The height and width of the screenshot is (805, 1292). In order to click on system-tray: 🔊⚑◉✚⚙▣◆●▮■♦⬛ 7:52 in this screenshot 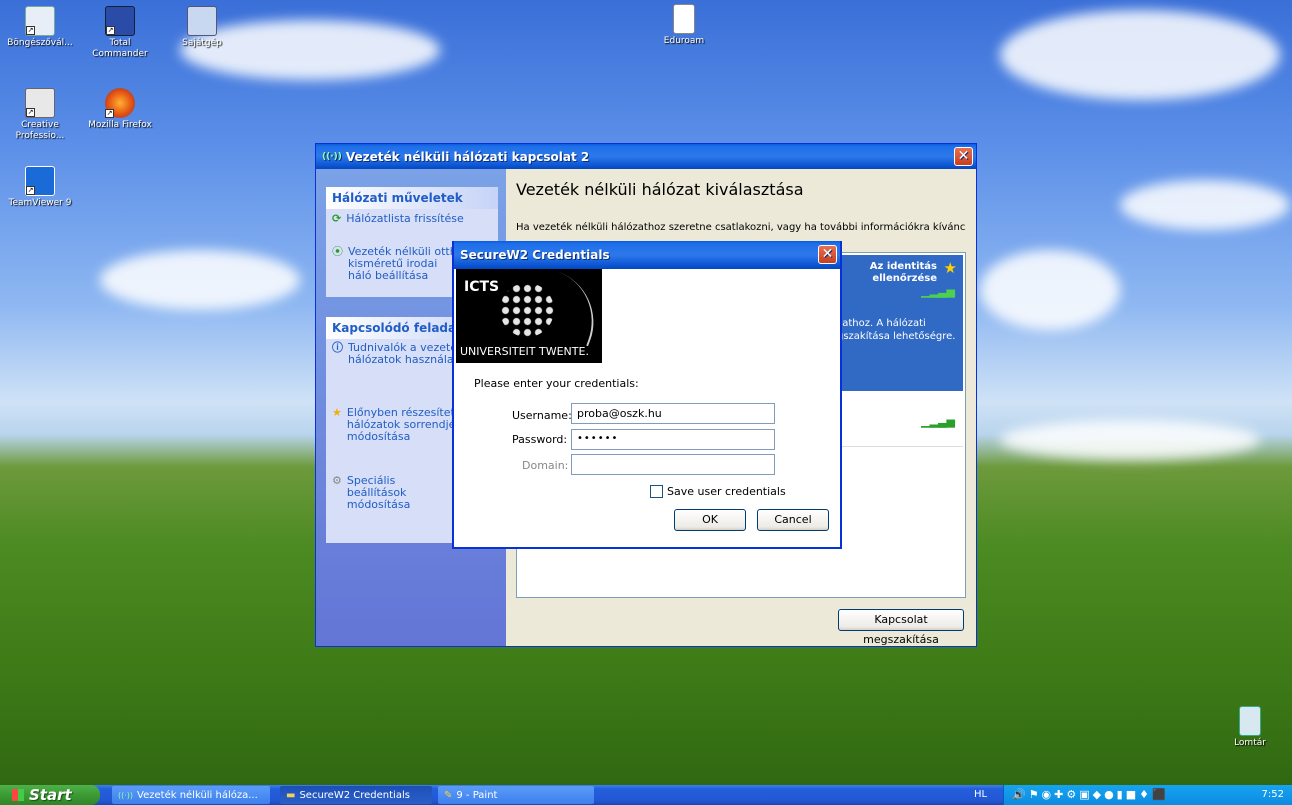, I will do `click(1147, 795)`.